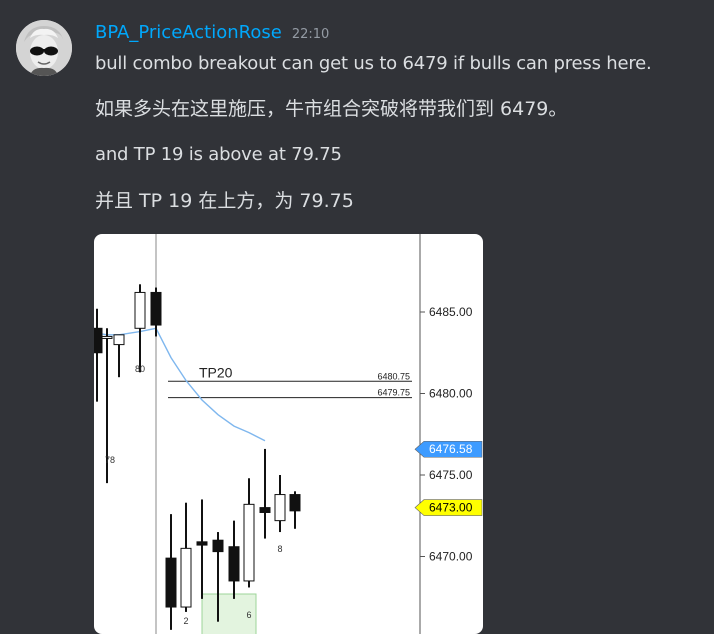  I want to click on bar-count-label: 80, so click(140, 369).